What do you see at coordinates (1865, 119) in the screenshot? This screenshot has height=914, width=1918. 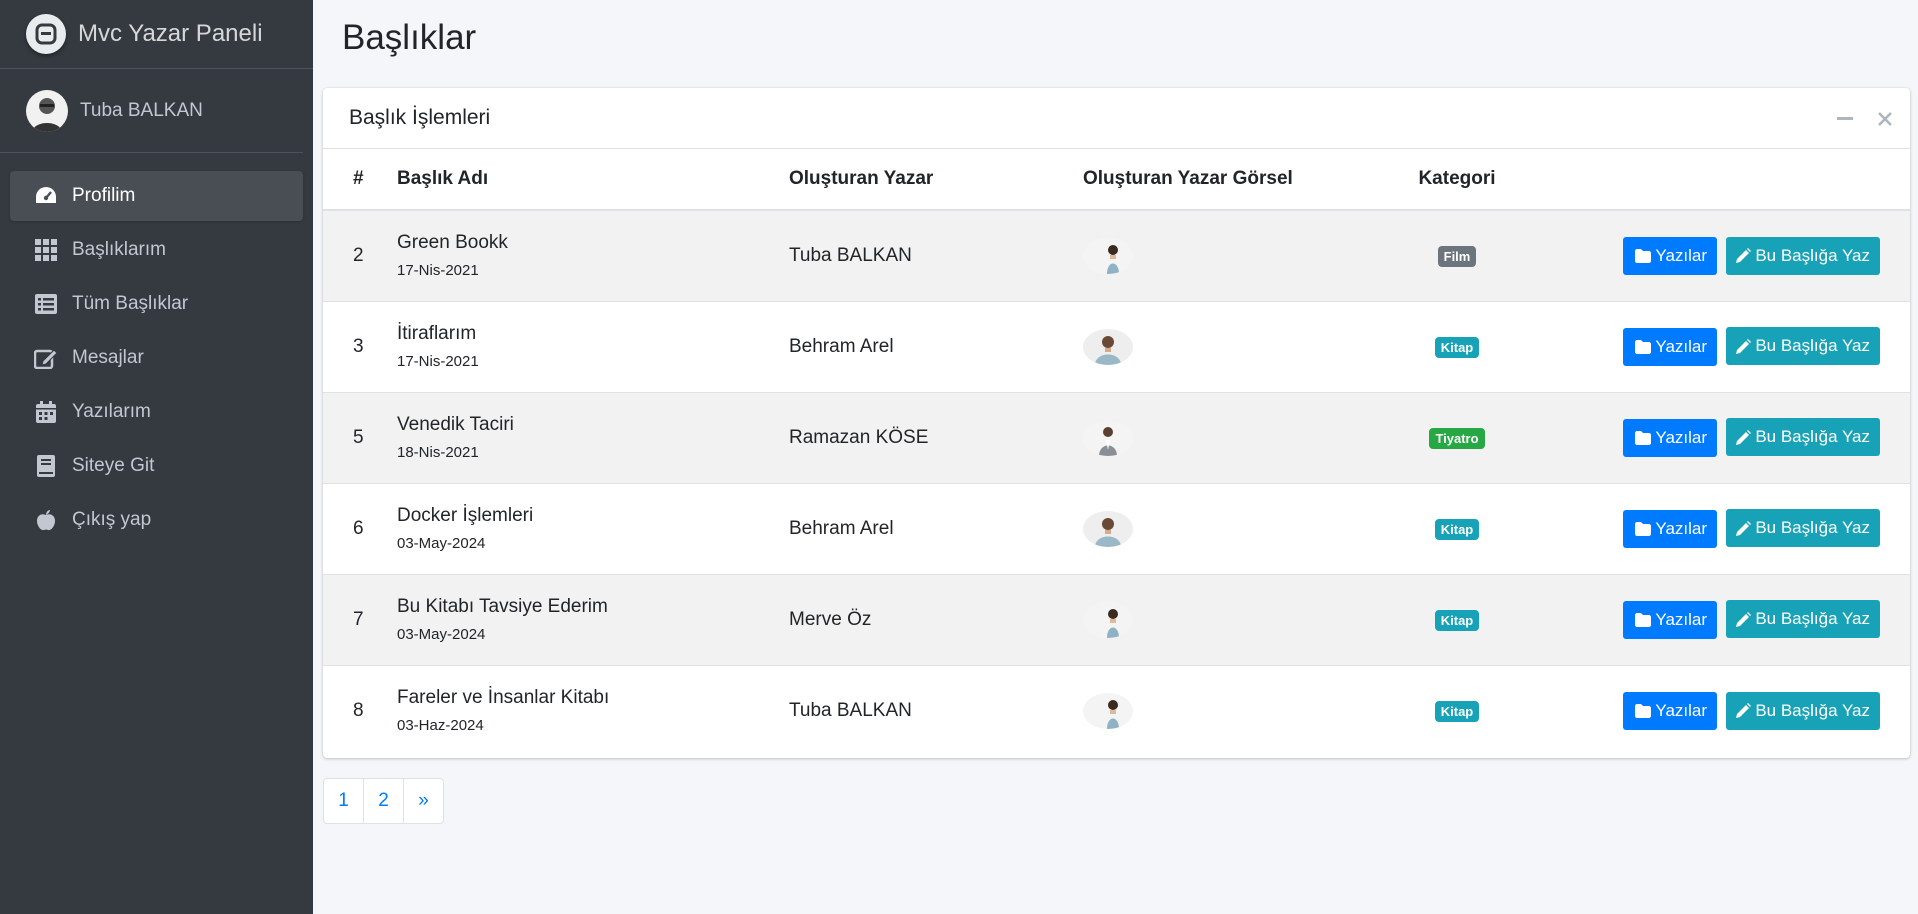 I see `card-tools` at bounding box center [1865, 119].